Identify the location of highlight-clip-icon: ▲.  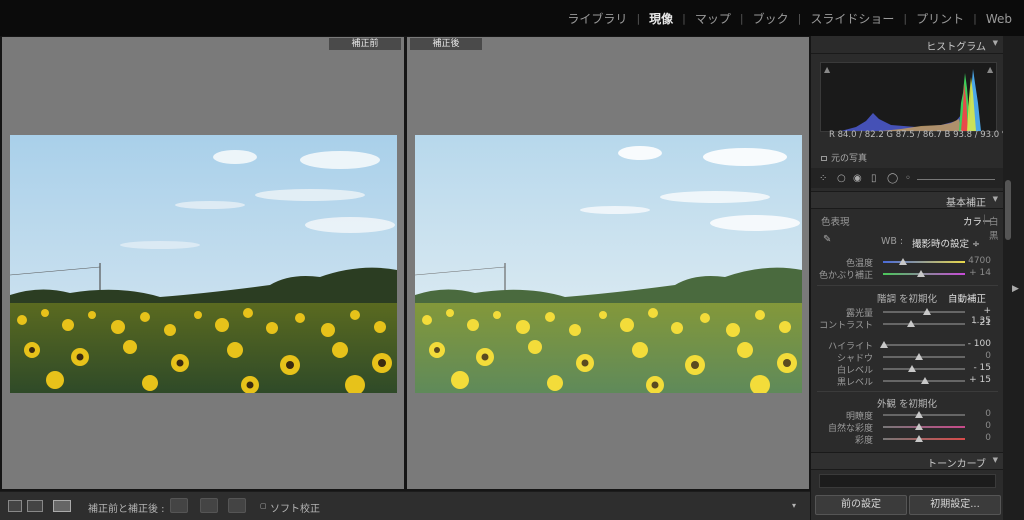
(990, 69).